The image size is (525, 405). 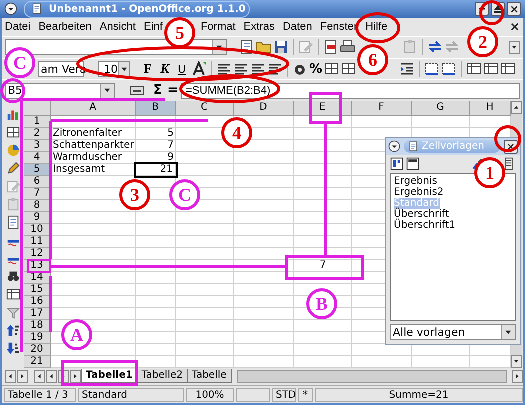 What do you see at coordinates (153, 26) in the screenshot?
I see `menu-item: Einf` at bounding box center [153, 26].